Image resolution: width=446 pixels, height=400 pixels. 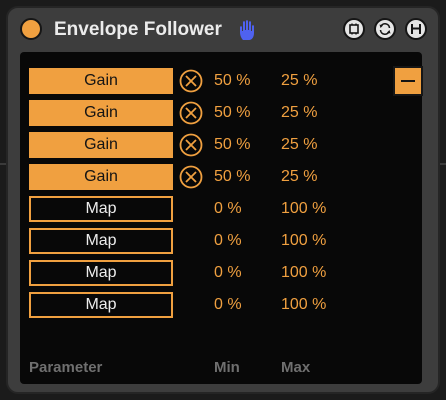 What do you see at coordinates (138, 29) in the screenshot?
I see `device-title: Envelope Follower` at bounding box center [138, 29].